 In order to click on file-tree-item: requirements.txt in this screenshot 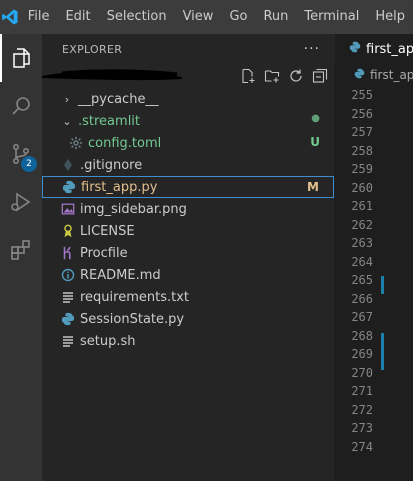, I will do `click(188, 297)`.